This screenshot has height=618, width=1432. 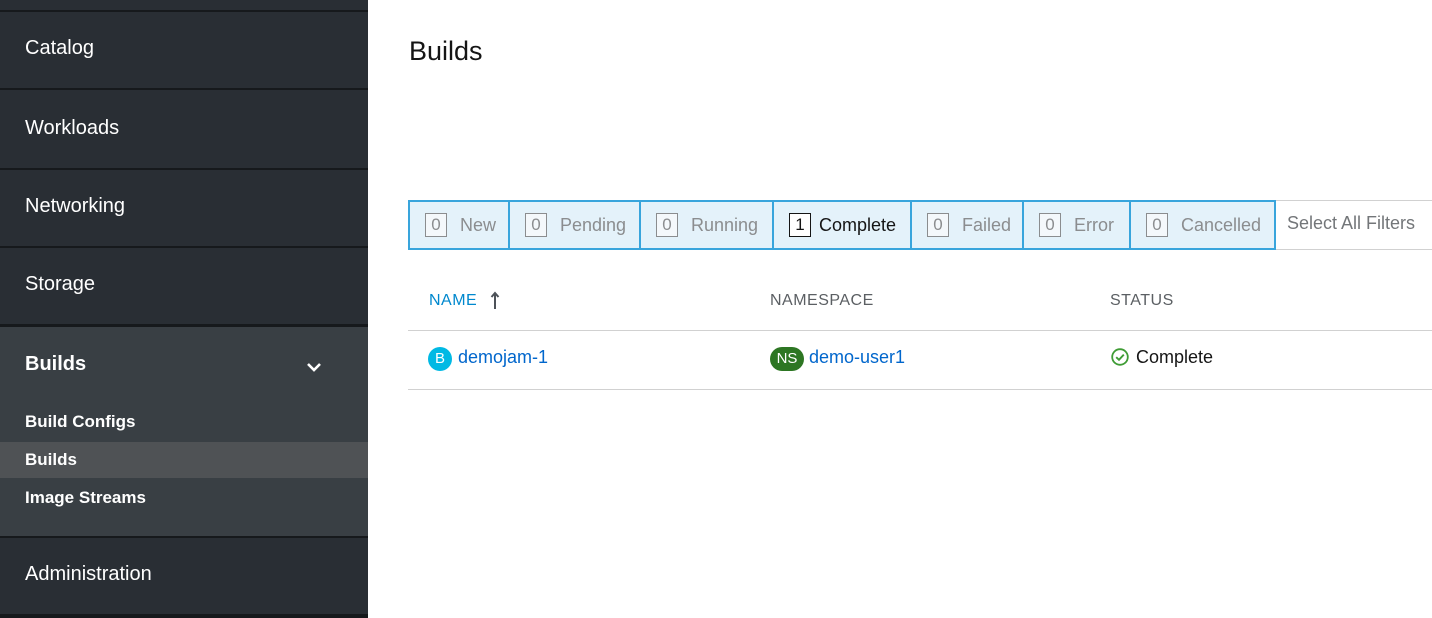 What do you see at coordinates (60, 284) in the screenshot?
I see `nav-item-label: Storage` at bounding box center [60, 284].